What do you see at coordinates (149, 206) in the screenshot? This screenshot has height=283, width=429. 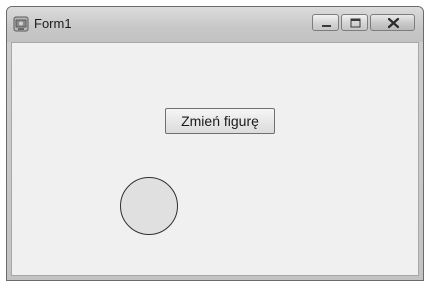 I see `circle-shape` at bounding box center [149, 206].